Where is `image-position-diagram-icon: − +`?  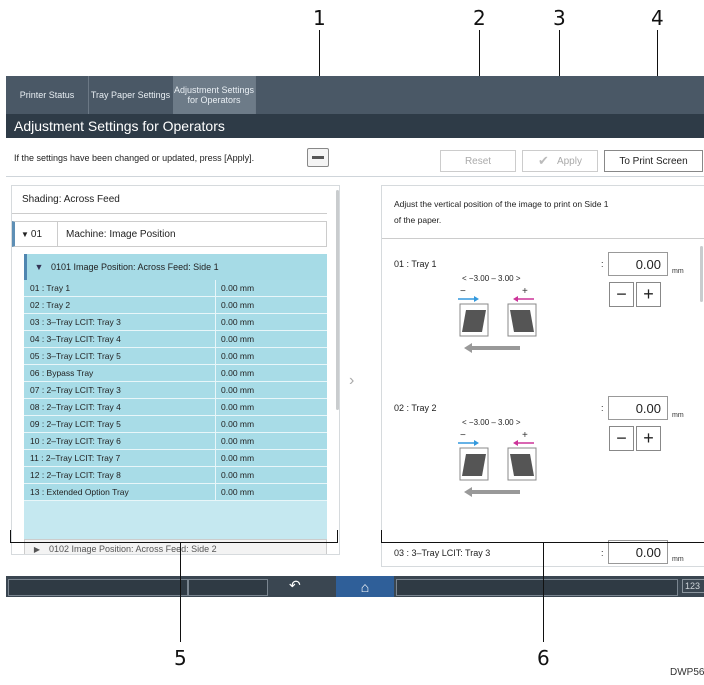
image-position-diagram-icon: − + is located at coordinates (497, 319).